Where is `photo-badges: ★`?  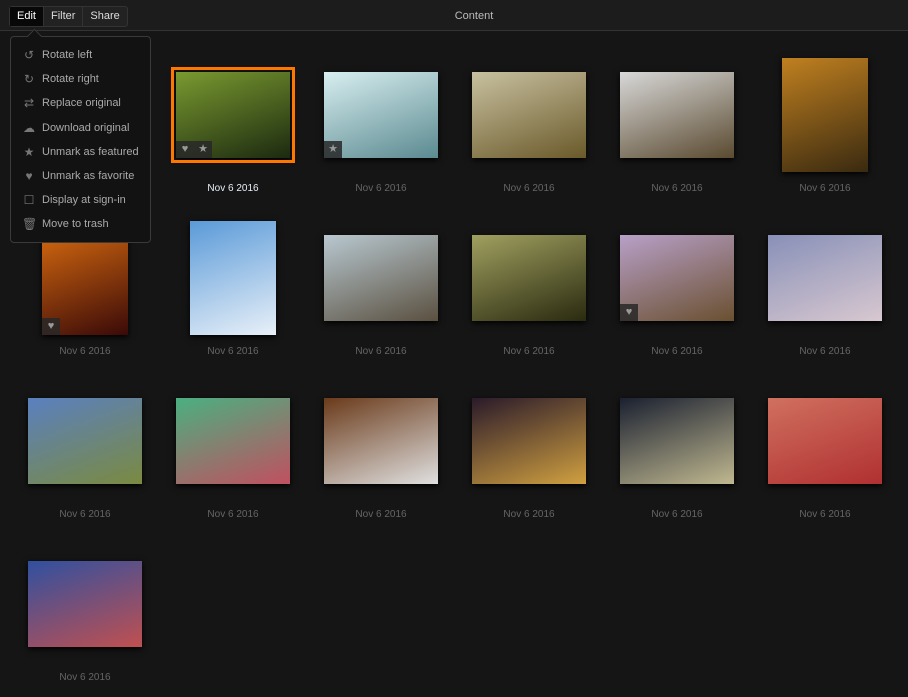 photo-badges: ★ is located at coordinates (333, 149).